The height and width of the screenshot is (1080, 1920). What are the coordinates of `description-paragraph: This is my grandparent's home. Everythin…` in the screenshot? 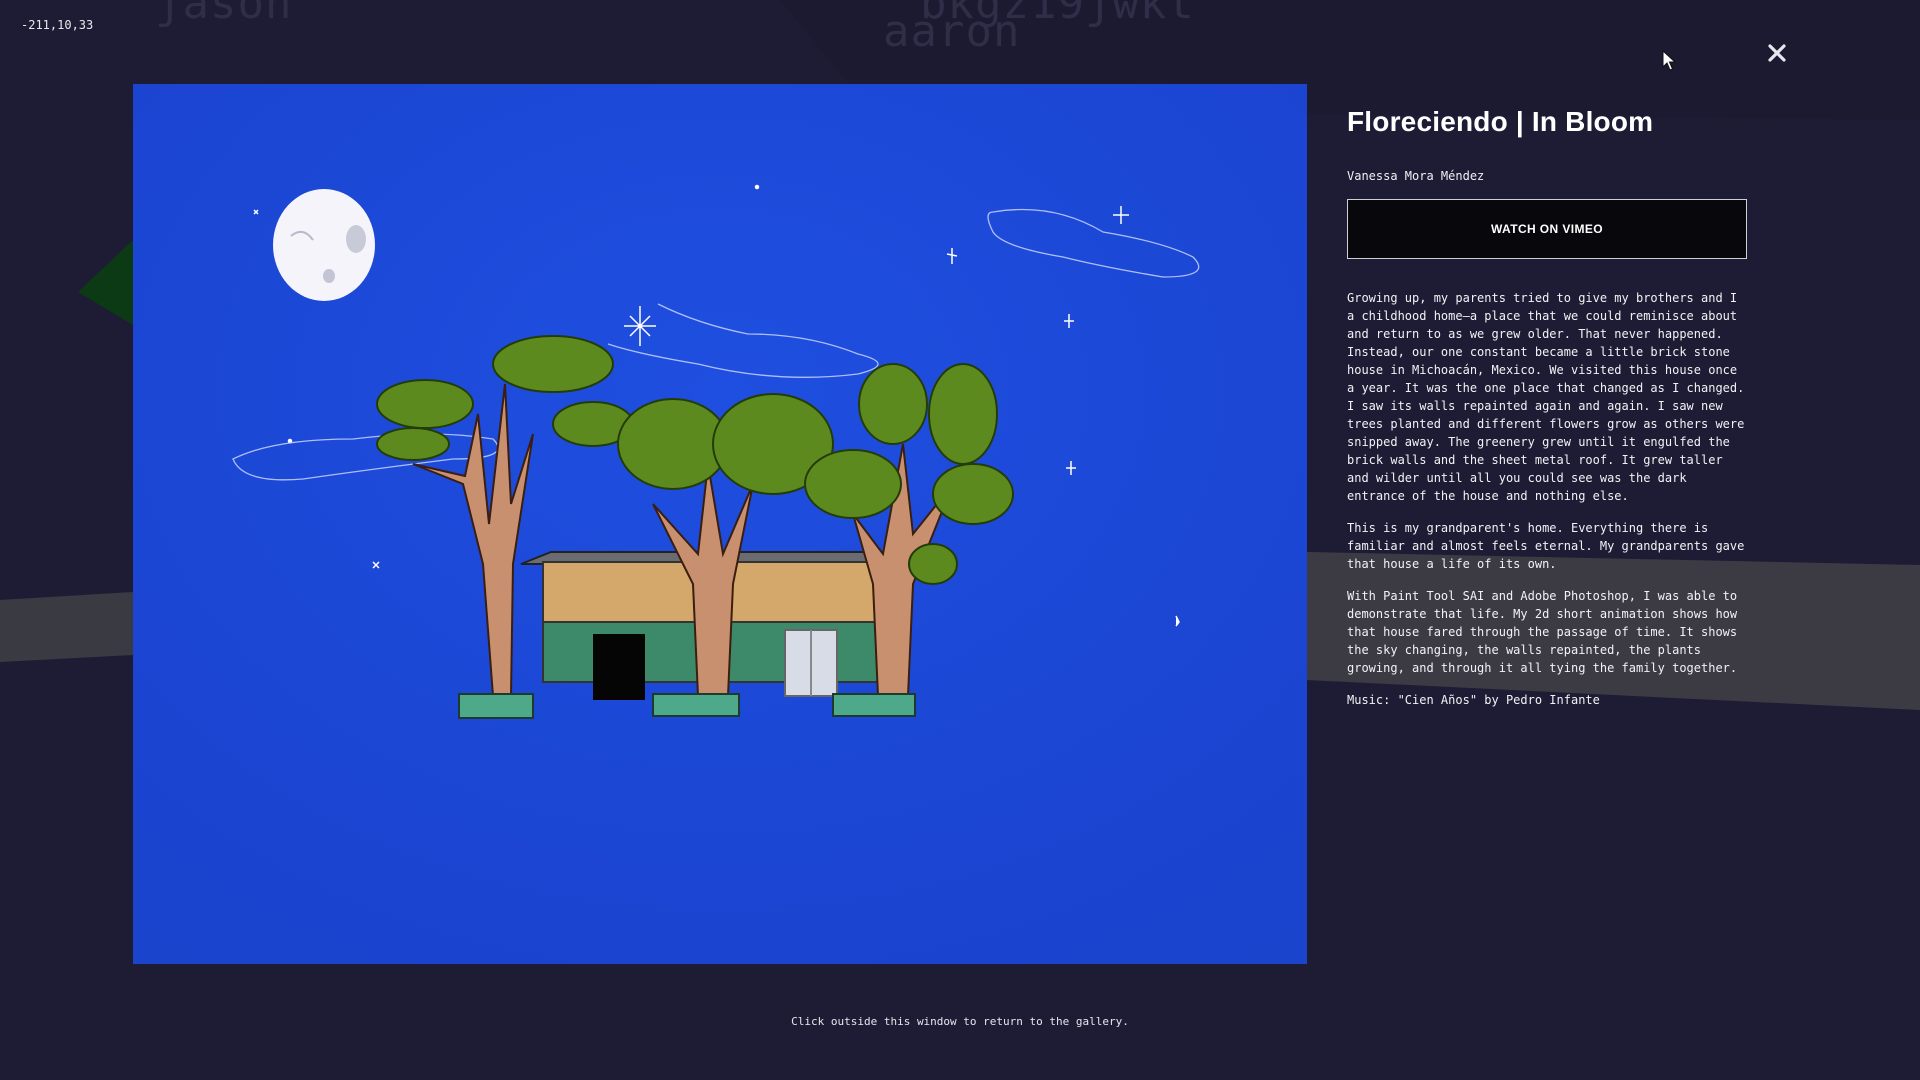 It's located at (1546, 546).